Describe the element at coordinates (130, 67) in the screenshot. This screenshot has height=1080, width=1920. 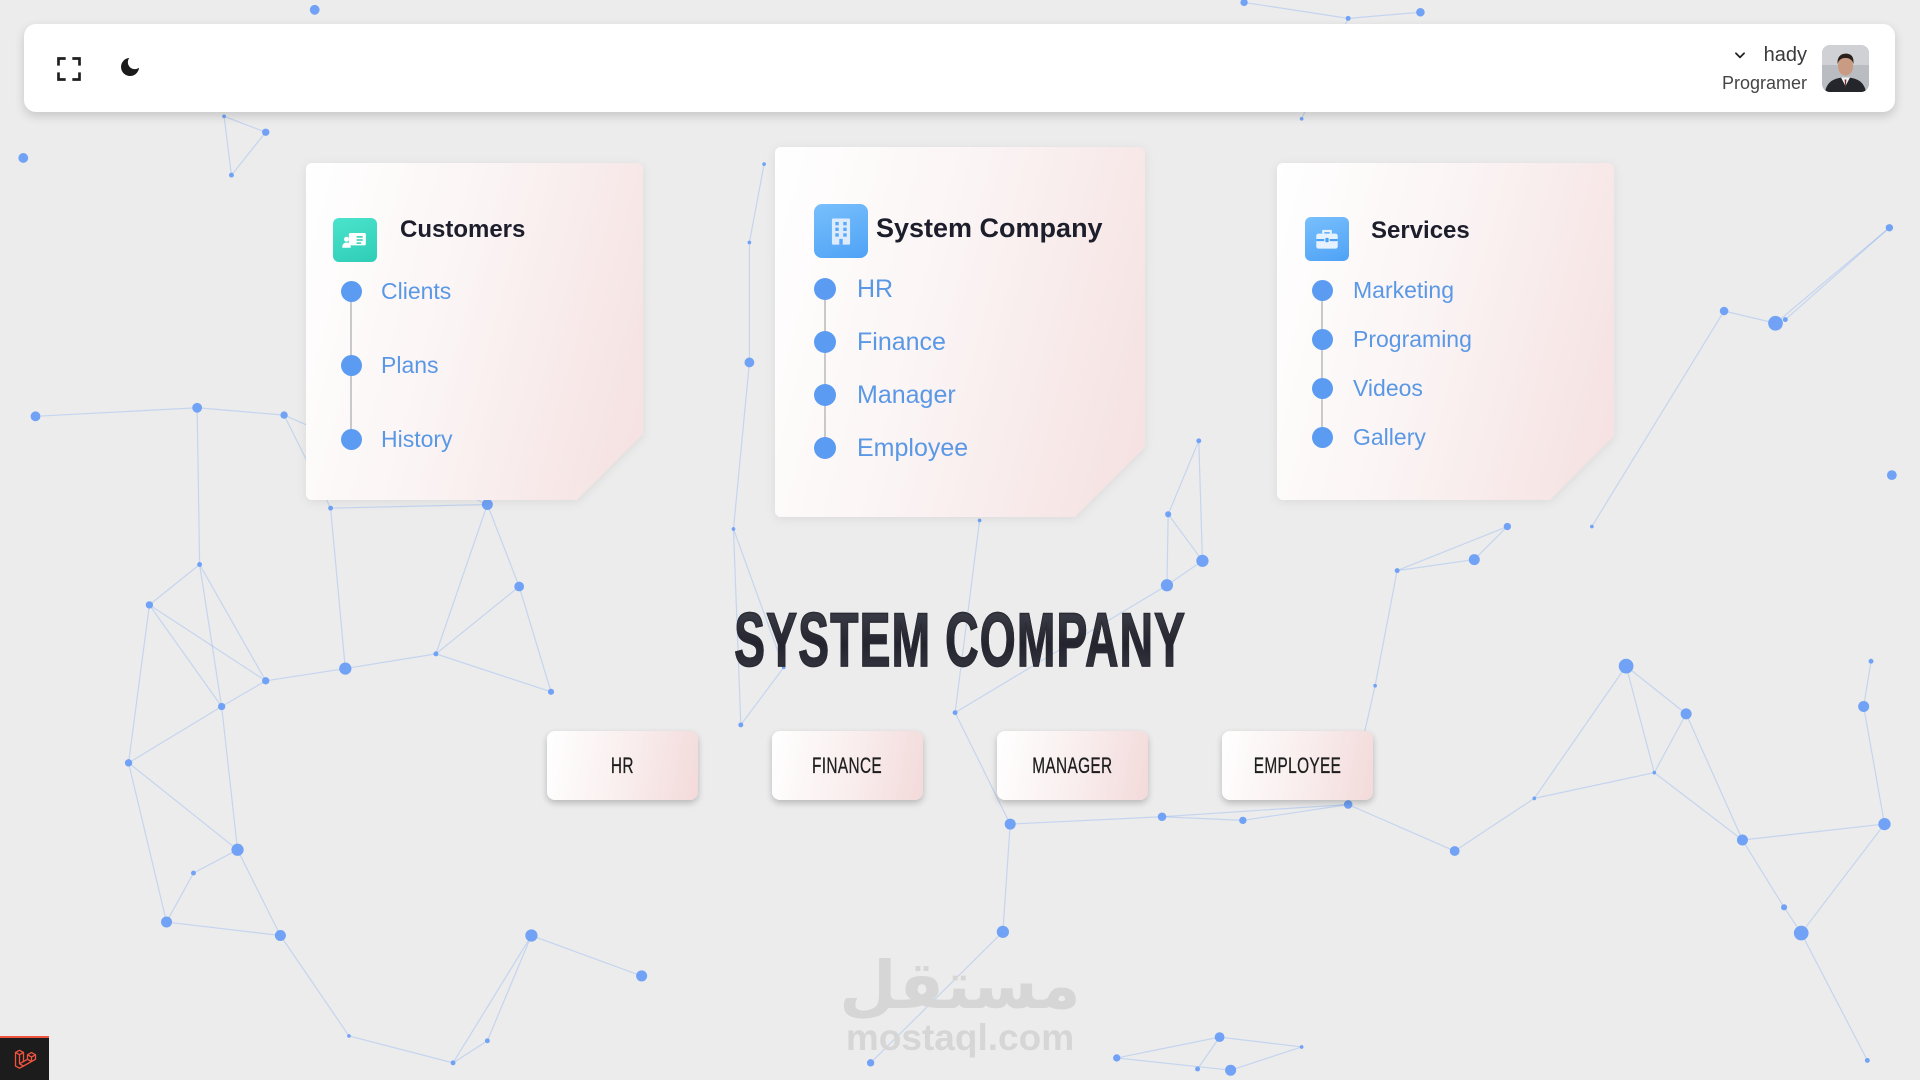
I see `theme-toggle-button` at that location.